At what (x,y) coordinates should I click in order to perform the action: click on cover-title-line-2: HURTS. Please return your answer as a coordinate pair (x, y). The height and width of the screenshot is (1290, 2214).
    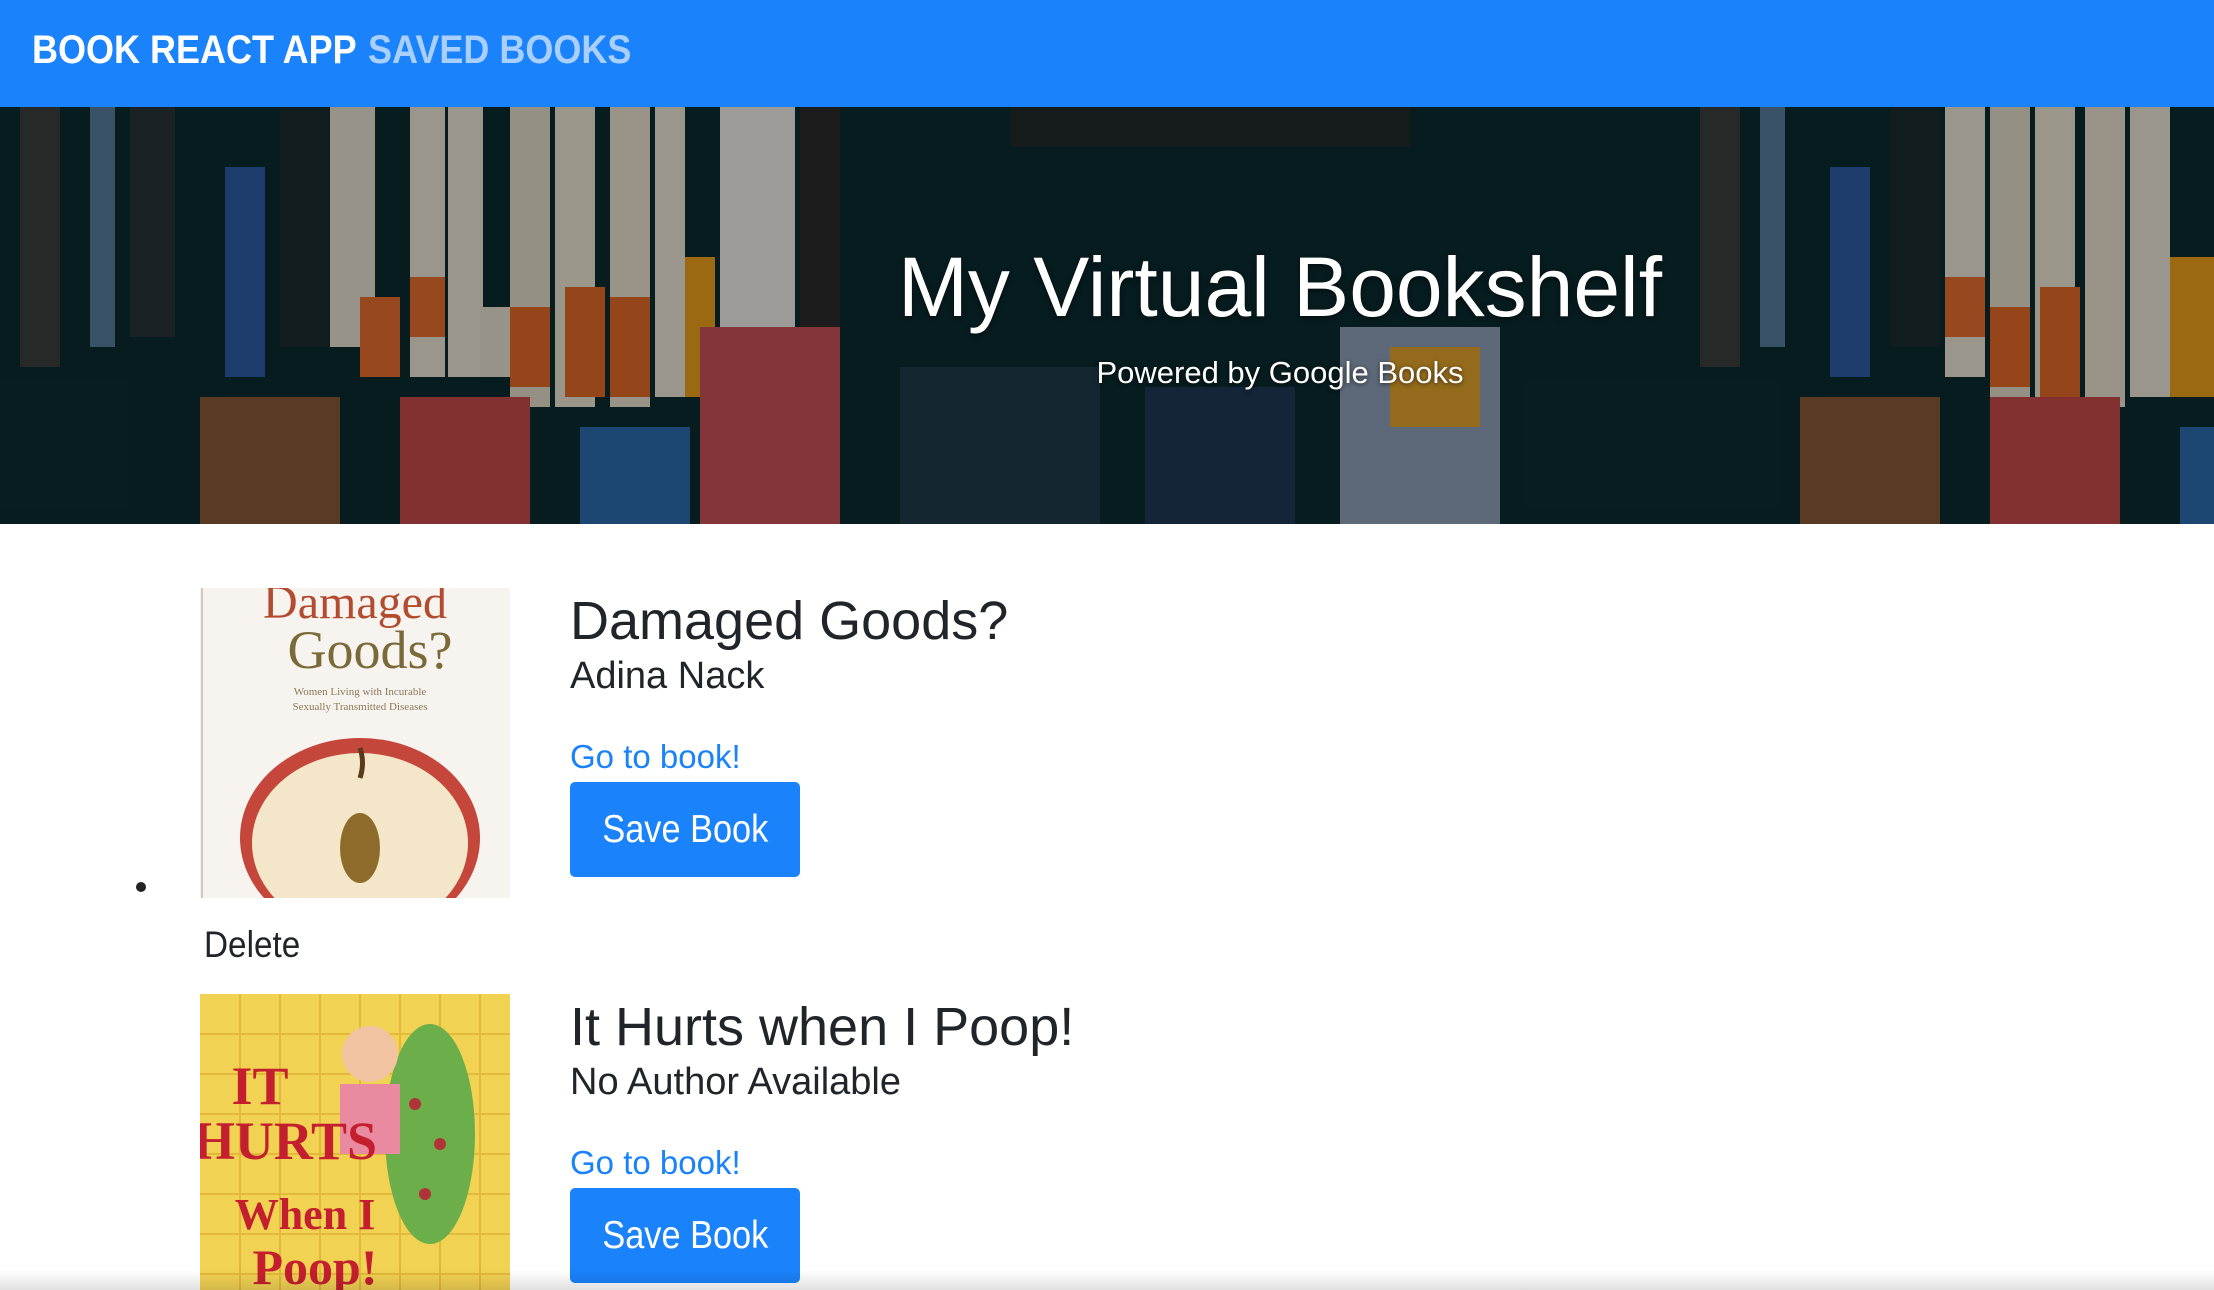
    Looking at the image, I should click on (288, 1141).